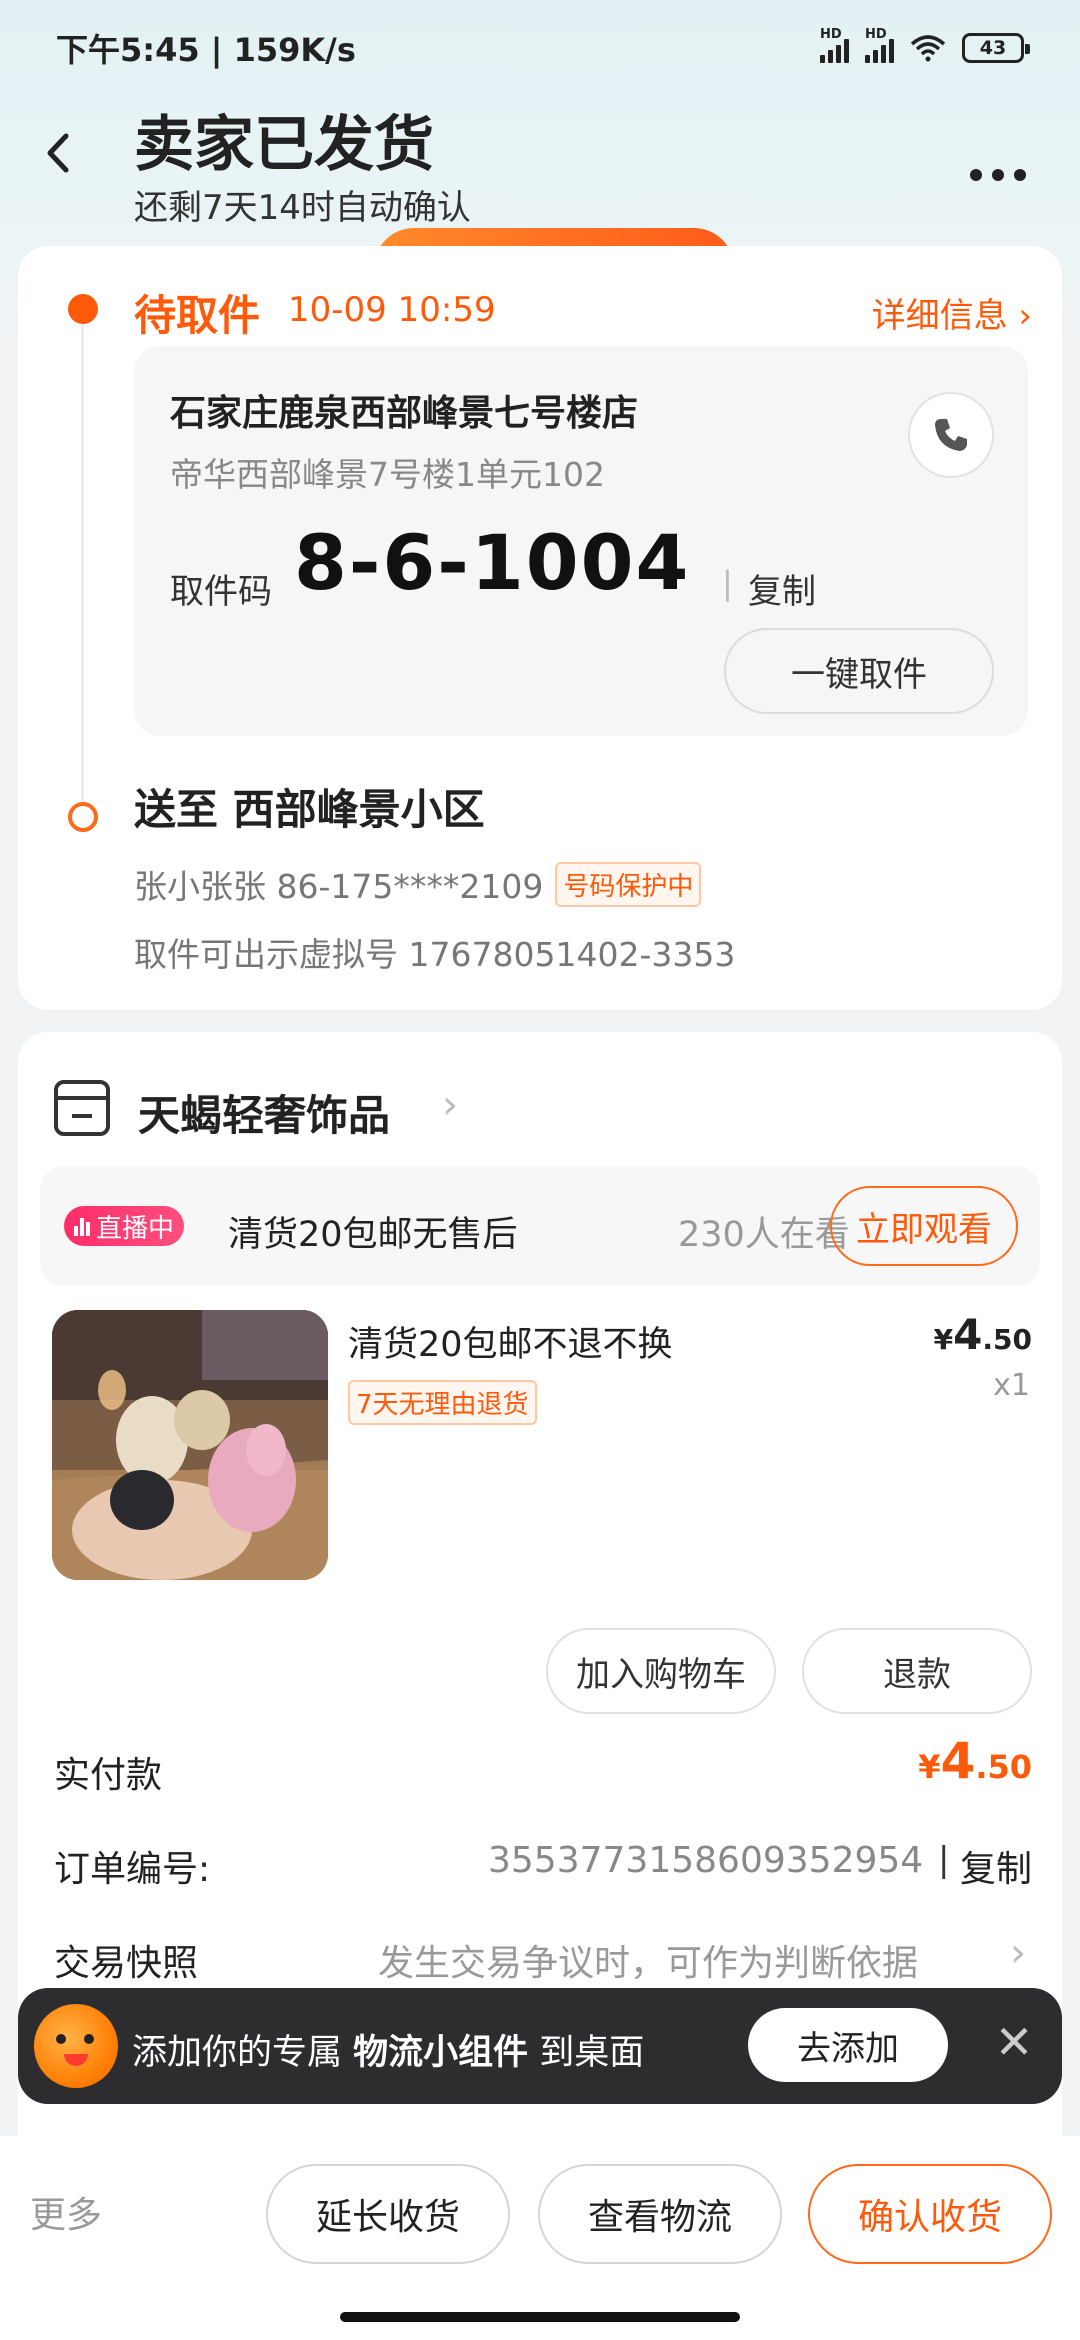 The image size is (1080, 2340). Describe the element at coordinates (126, 1960) in the screenshot. I see `trade-snapshot-label: 交易快照` at that location.